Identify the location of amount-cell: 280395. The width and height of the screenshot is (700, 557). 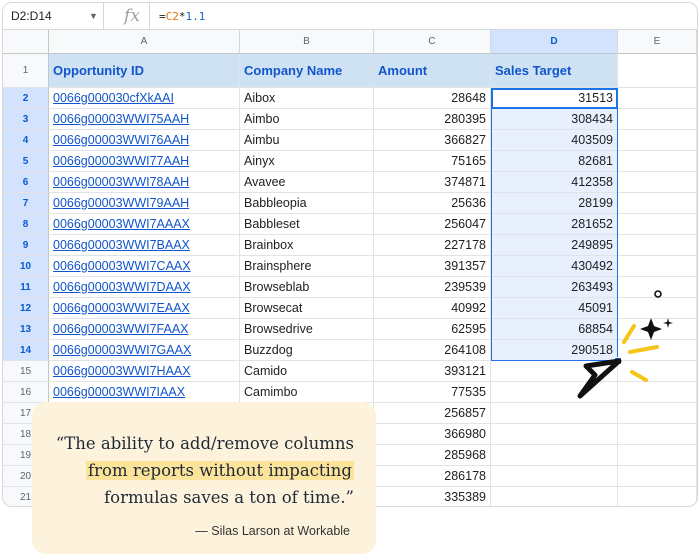
(432, 119).